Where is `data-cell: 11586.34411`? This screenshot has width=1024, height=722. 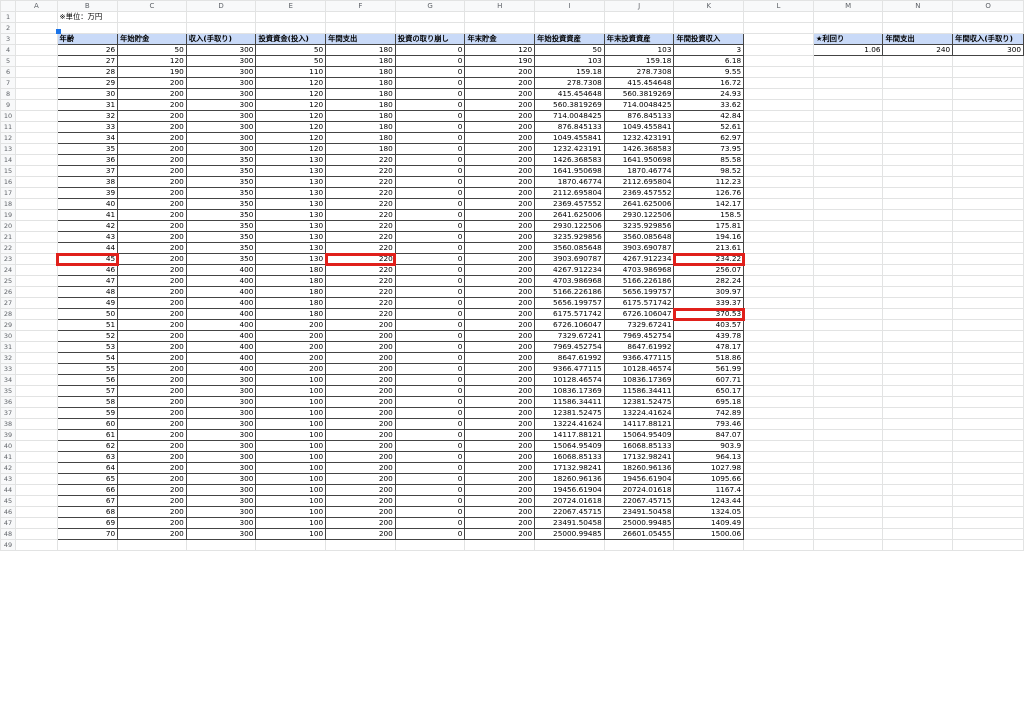 data-cell: 11586.34411 is located at coordinates (569, 402).